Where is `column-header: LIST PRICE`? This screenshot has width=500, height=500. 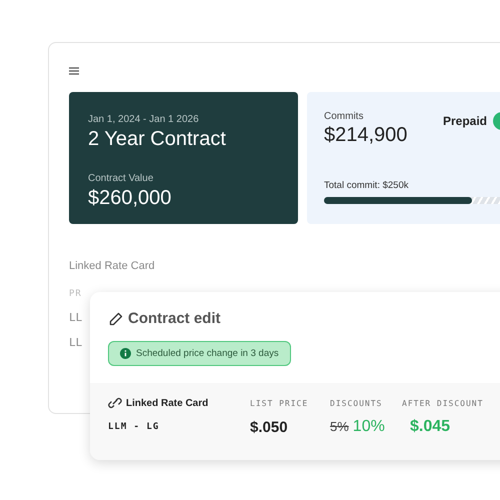 column-header: LIST PRICE is located at coordinates (280, 403).